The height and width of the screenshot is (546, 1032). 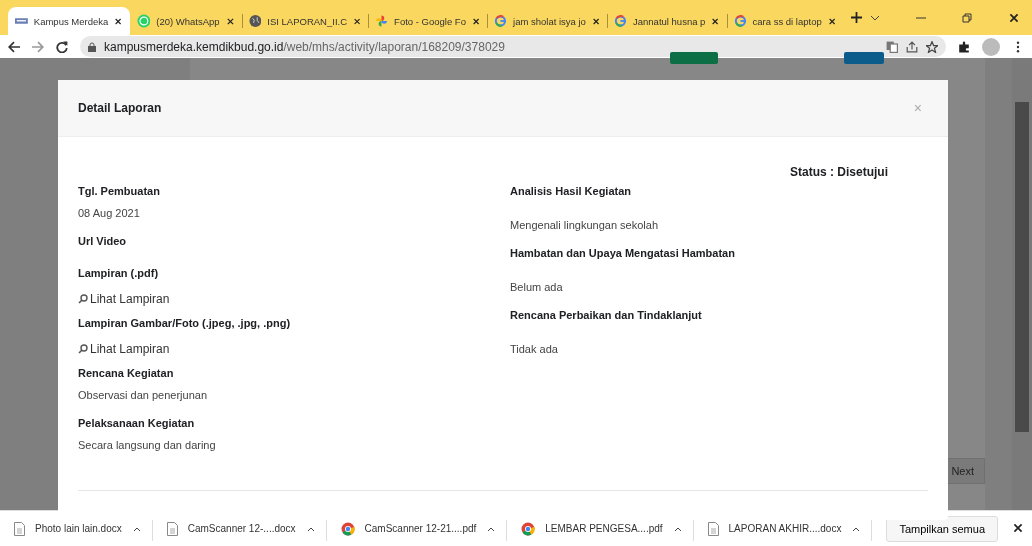 I want to click on field-label: Tgl. Pembuatan, so click(x=119, y=192).